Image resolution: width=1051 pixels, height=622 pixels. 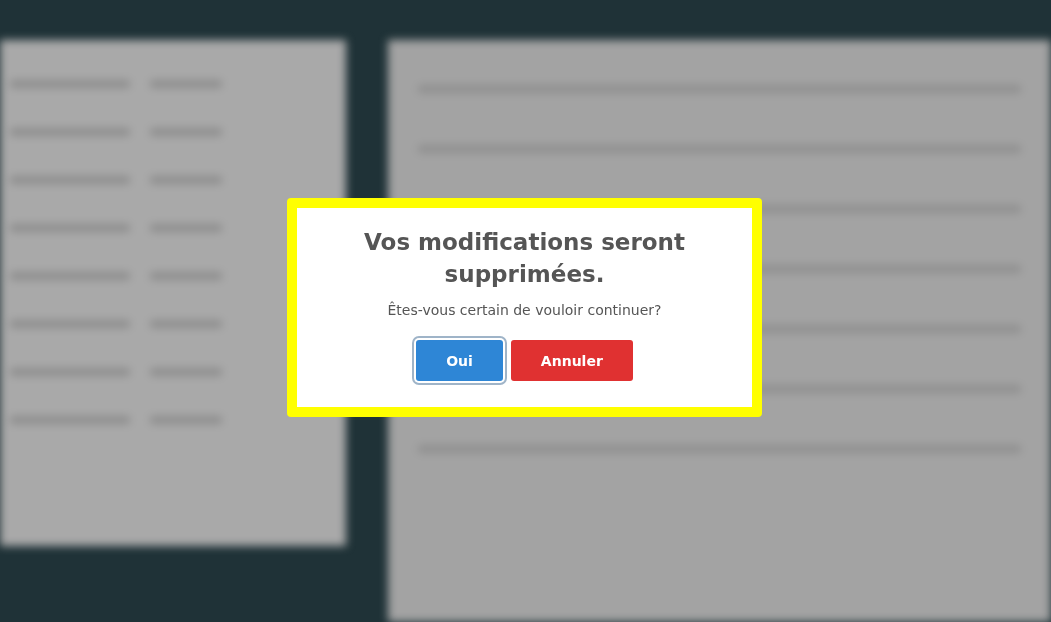 What do you see at coordinates (524, 258) in the screenshot?
I see `dialog-title: Vos modifications seront supprimées.` at bounding box center [524, 258].